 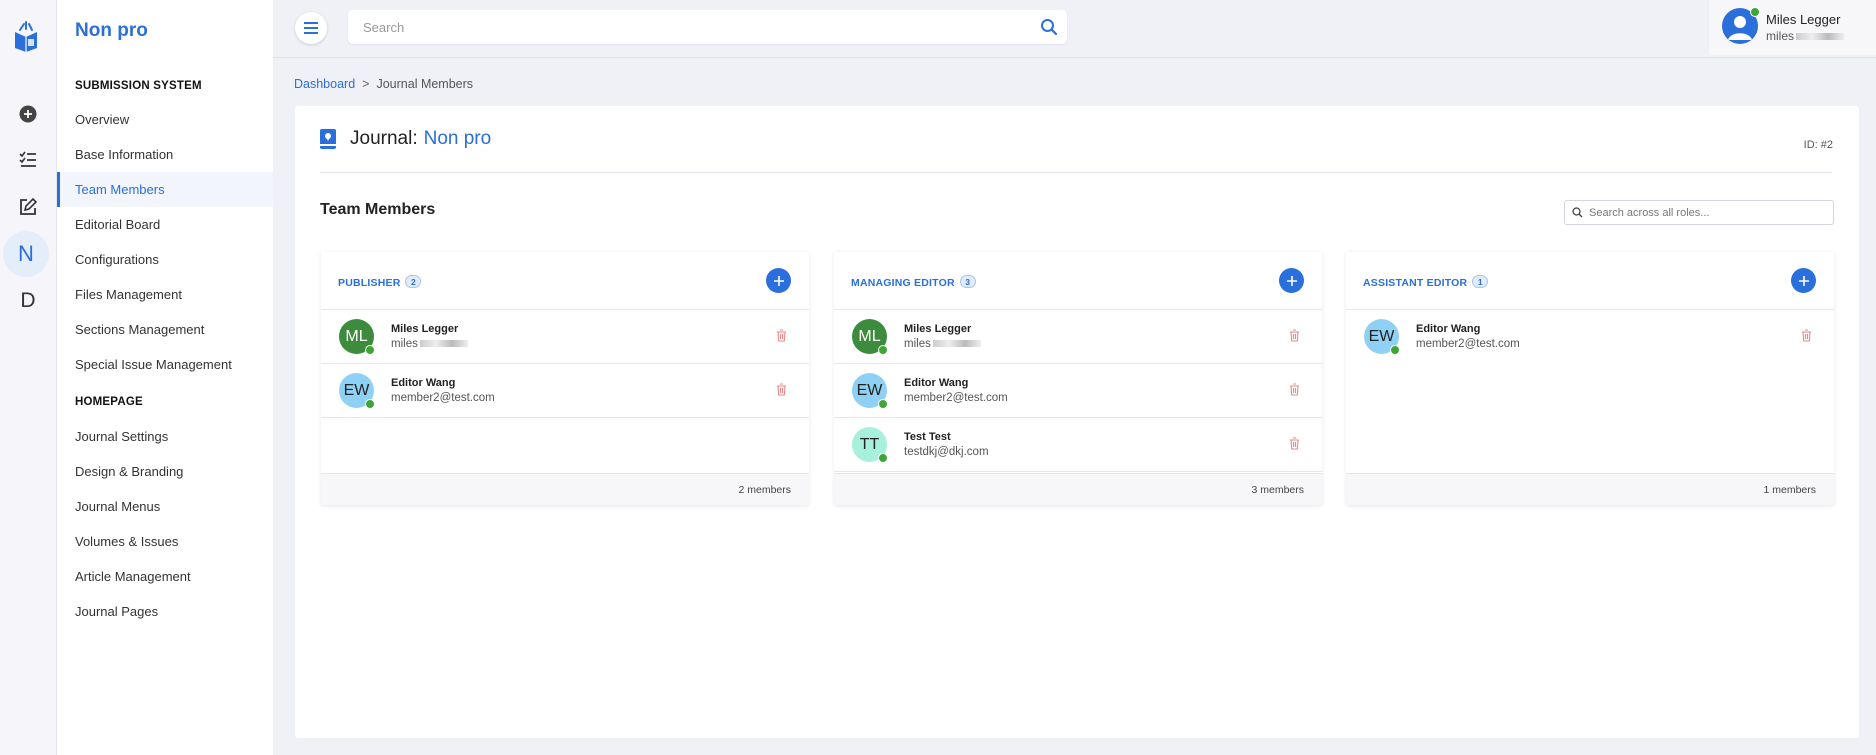 I want to click on logo-icon, so click(x=26, y=36).